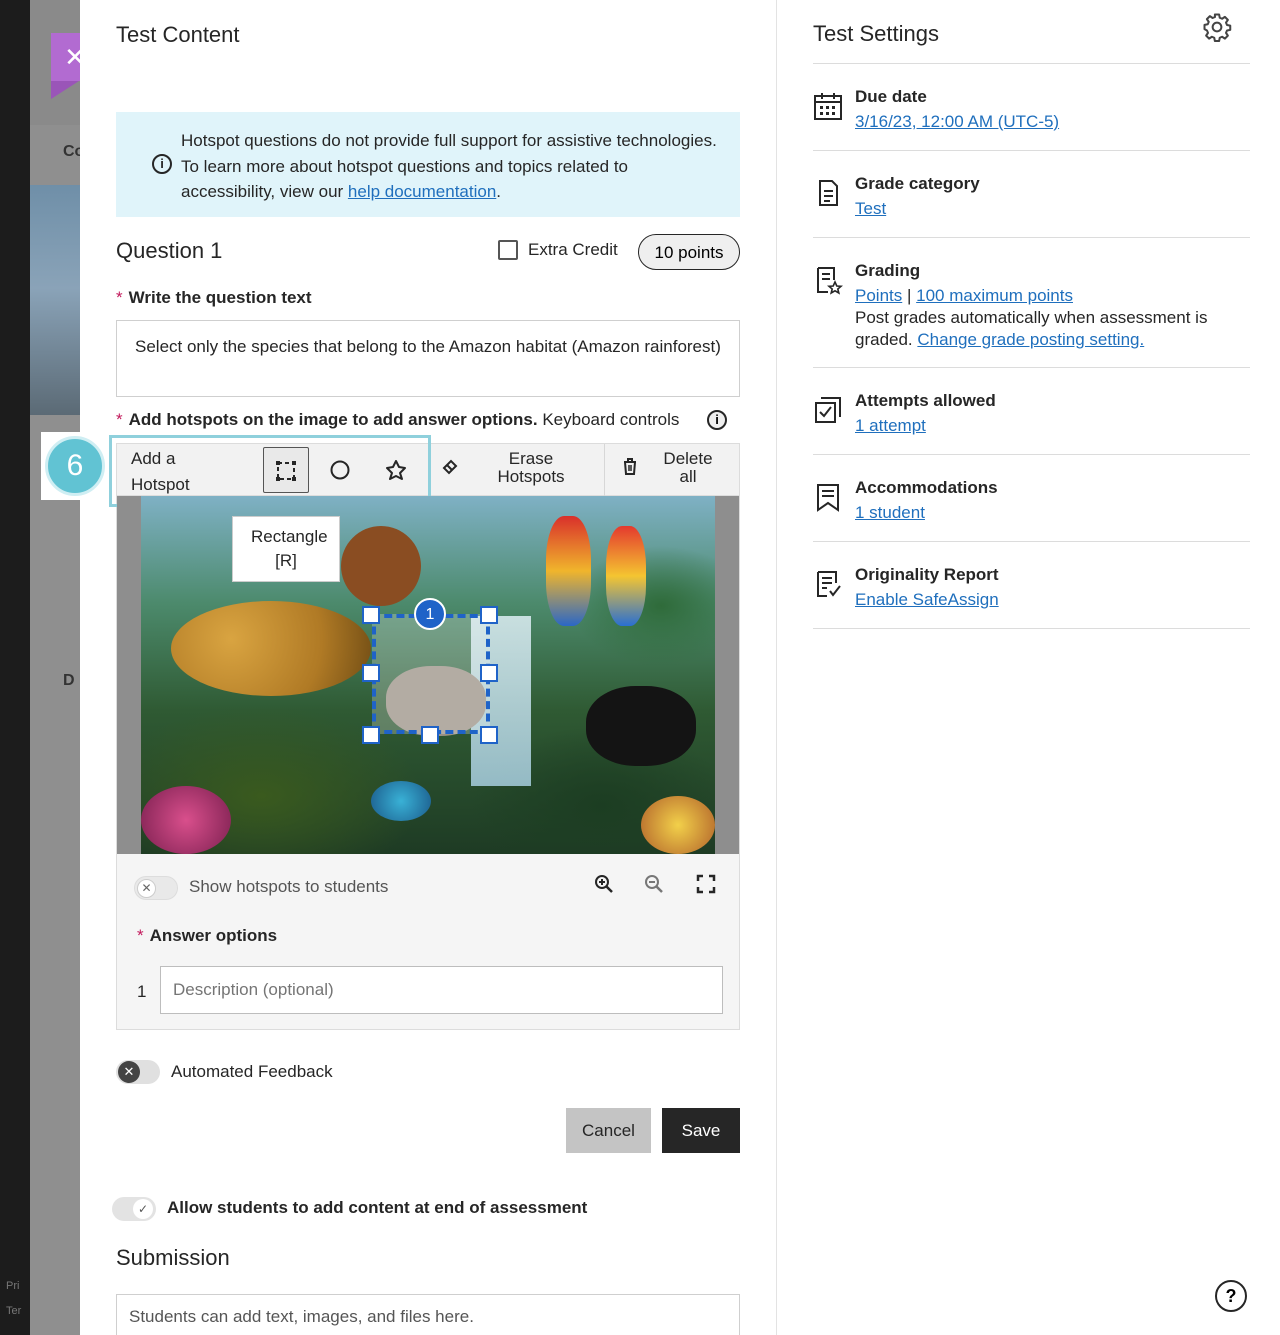 The width and height of the screenshot is (1280, 1335). I want to click on add-hotspot-label: Add a Hotspot, so click(171, 472).